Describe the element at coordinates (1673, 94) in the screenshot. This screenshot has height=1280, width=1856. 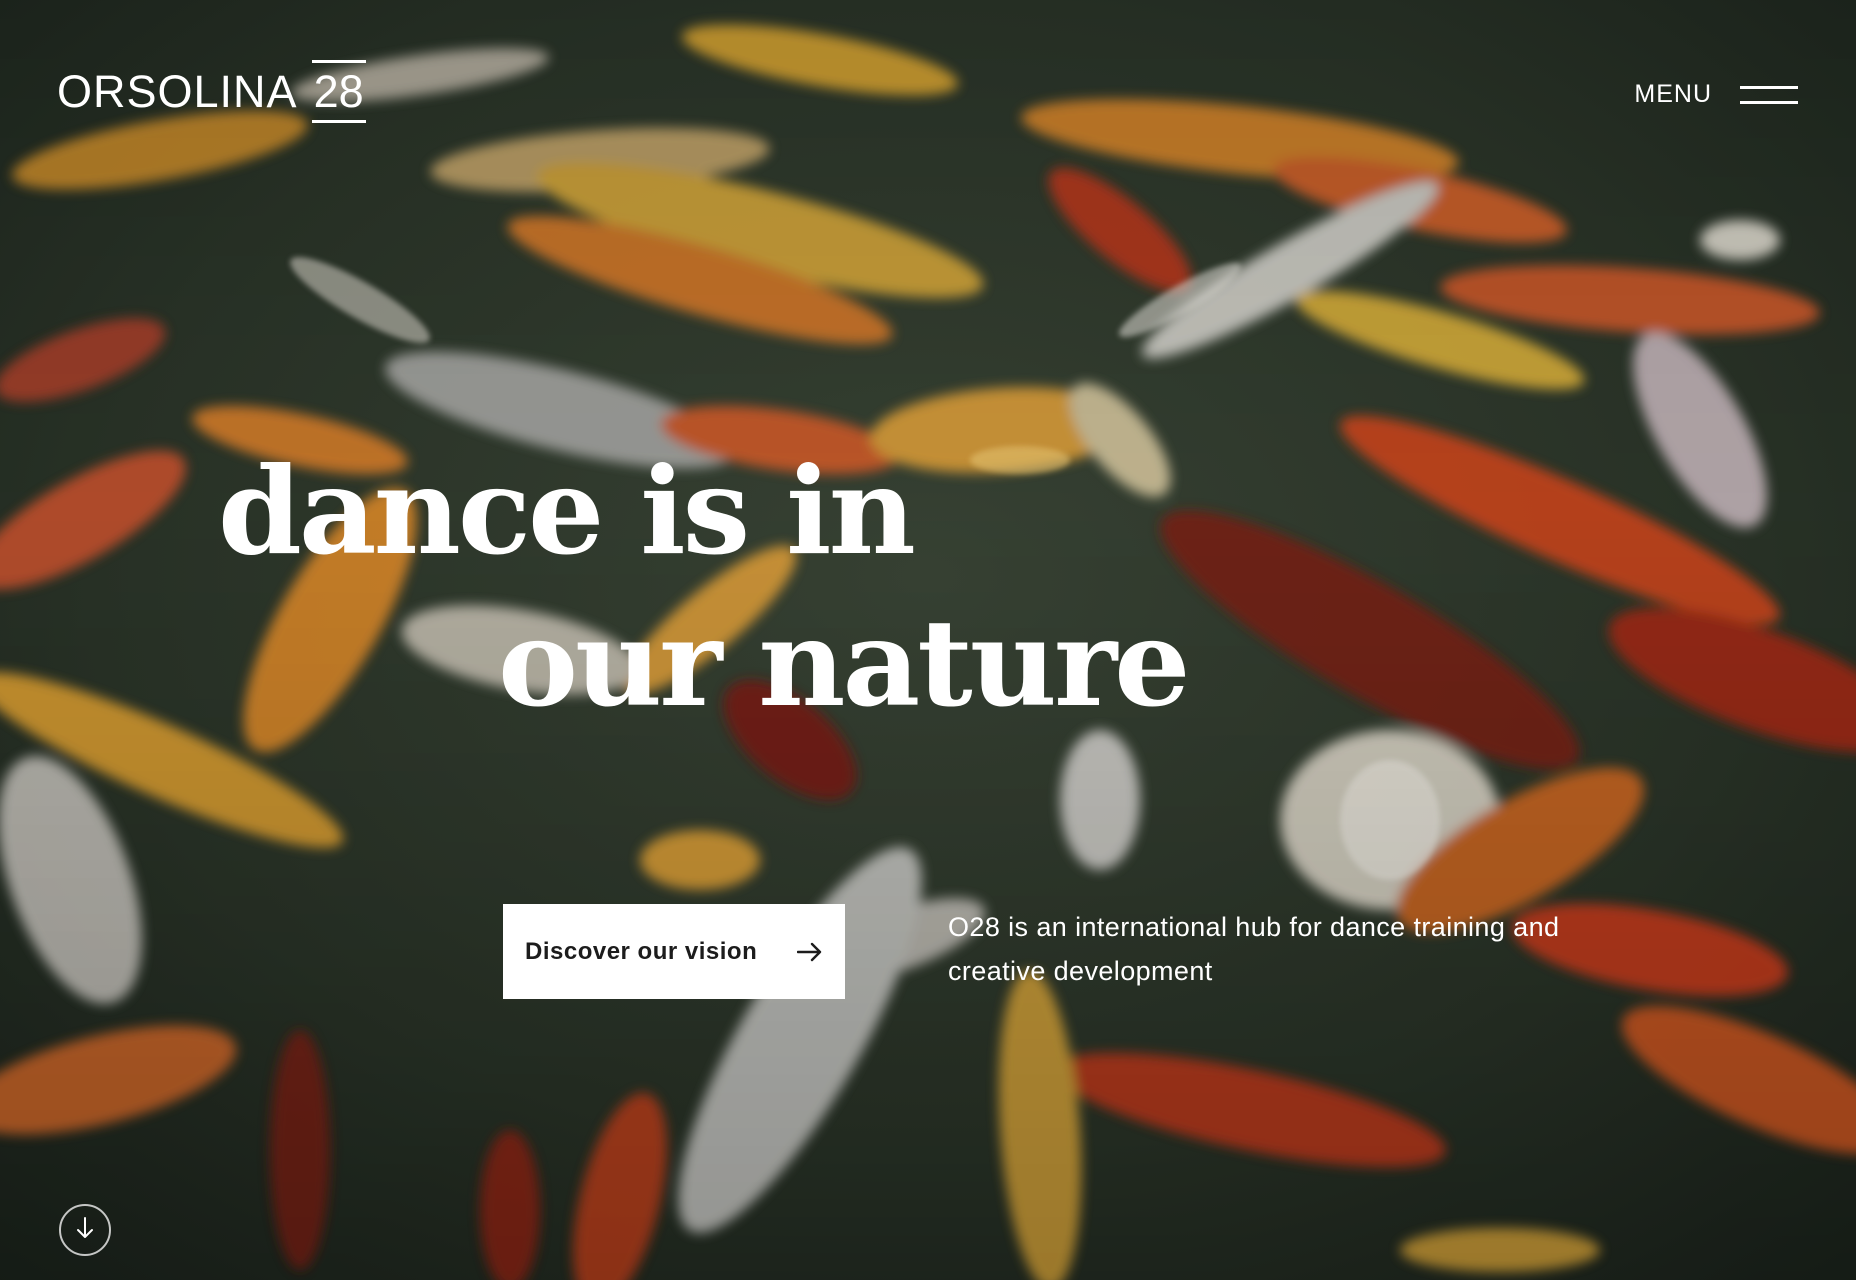
I see `menu-label: MENU` at that location.